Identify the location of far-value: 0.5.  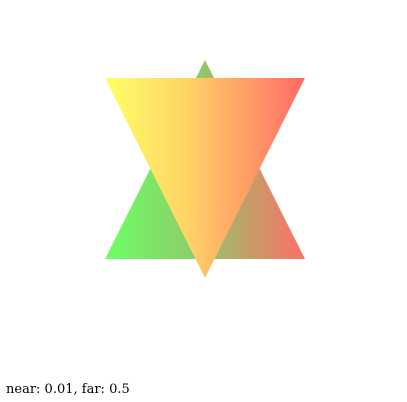
(119, 389).